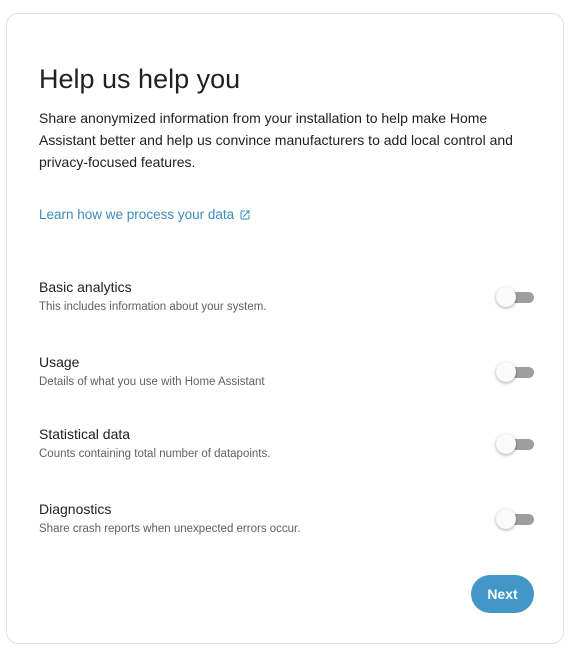  What do you see at coordinates (137, 214) in the screenshot?
I see `learn-more-label: Learn how we process your data` at bounding box center [137, 214].